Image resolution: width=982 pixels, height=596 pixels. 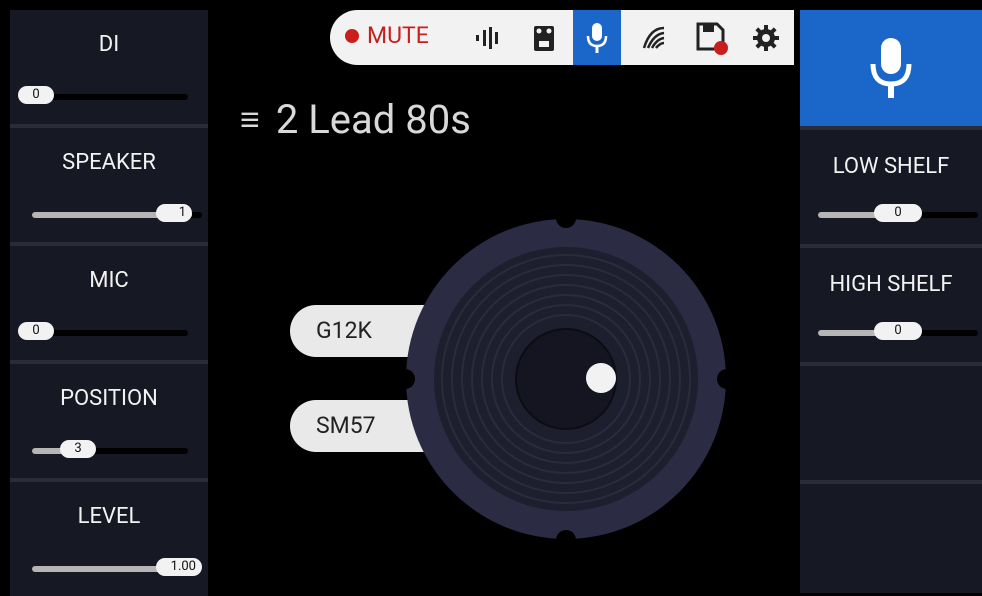 What do you see at coordinates (179, 567) in the screenshot?
I see `slider-thumb: 1.00` at bounding box center [179, 567].